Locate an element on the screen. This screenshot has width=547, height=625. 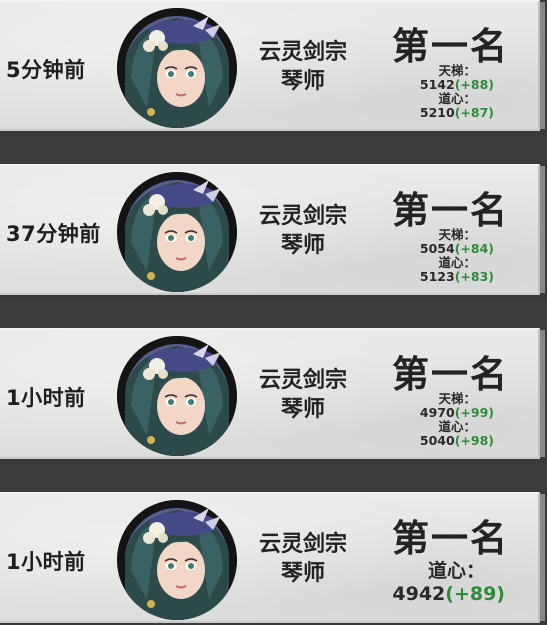
score-block: 天梯： 5054(+84) 道心： 5123(+83) is located at coordinates (437, 256).